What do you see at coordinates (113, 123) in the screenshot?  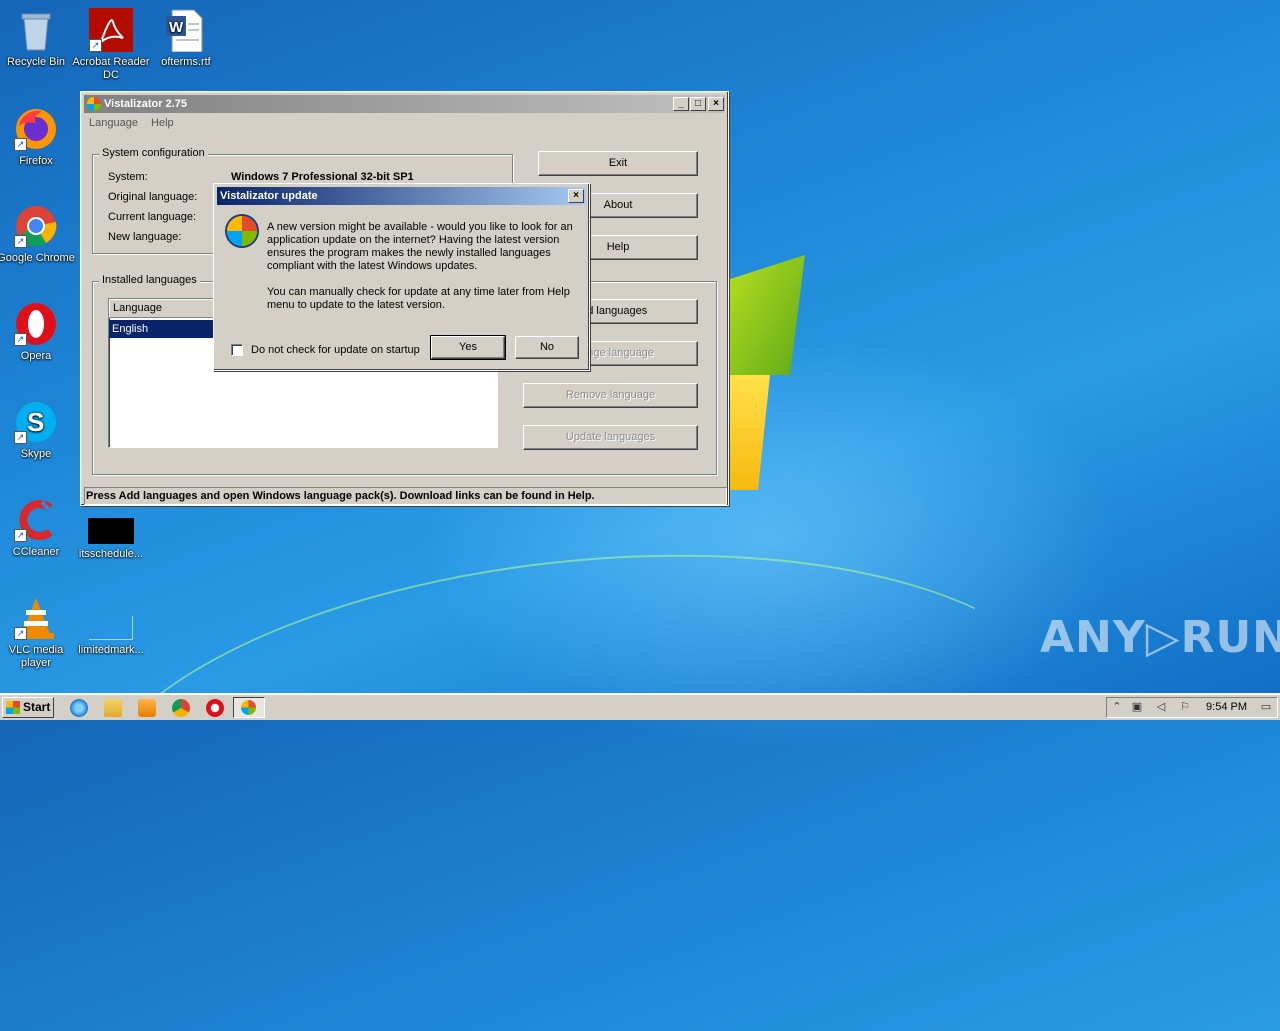 I see `menu-language: Language` at bounding box center [113, 123].